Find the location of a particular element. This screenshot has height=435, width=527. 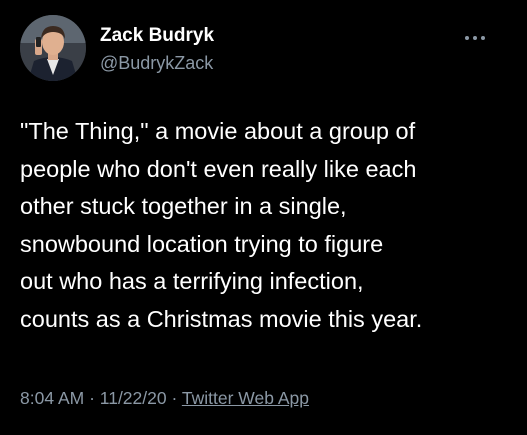

avatar is located at coordinates (53, 48).